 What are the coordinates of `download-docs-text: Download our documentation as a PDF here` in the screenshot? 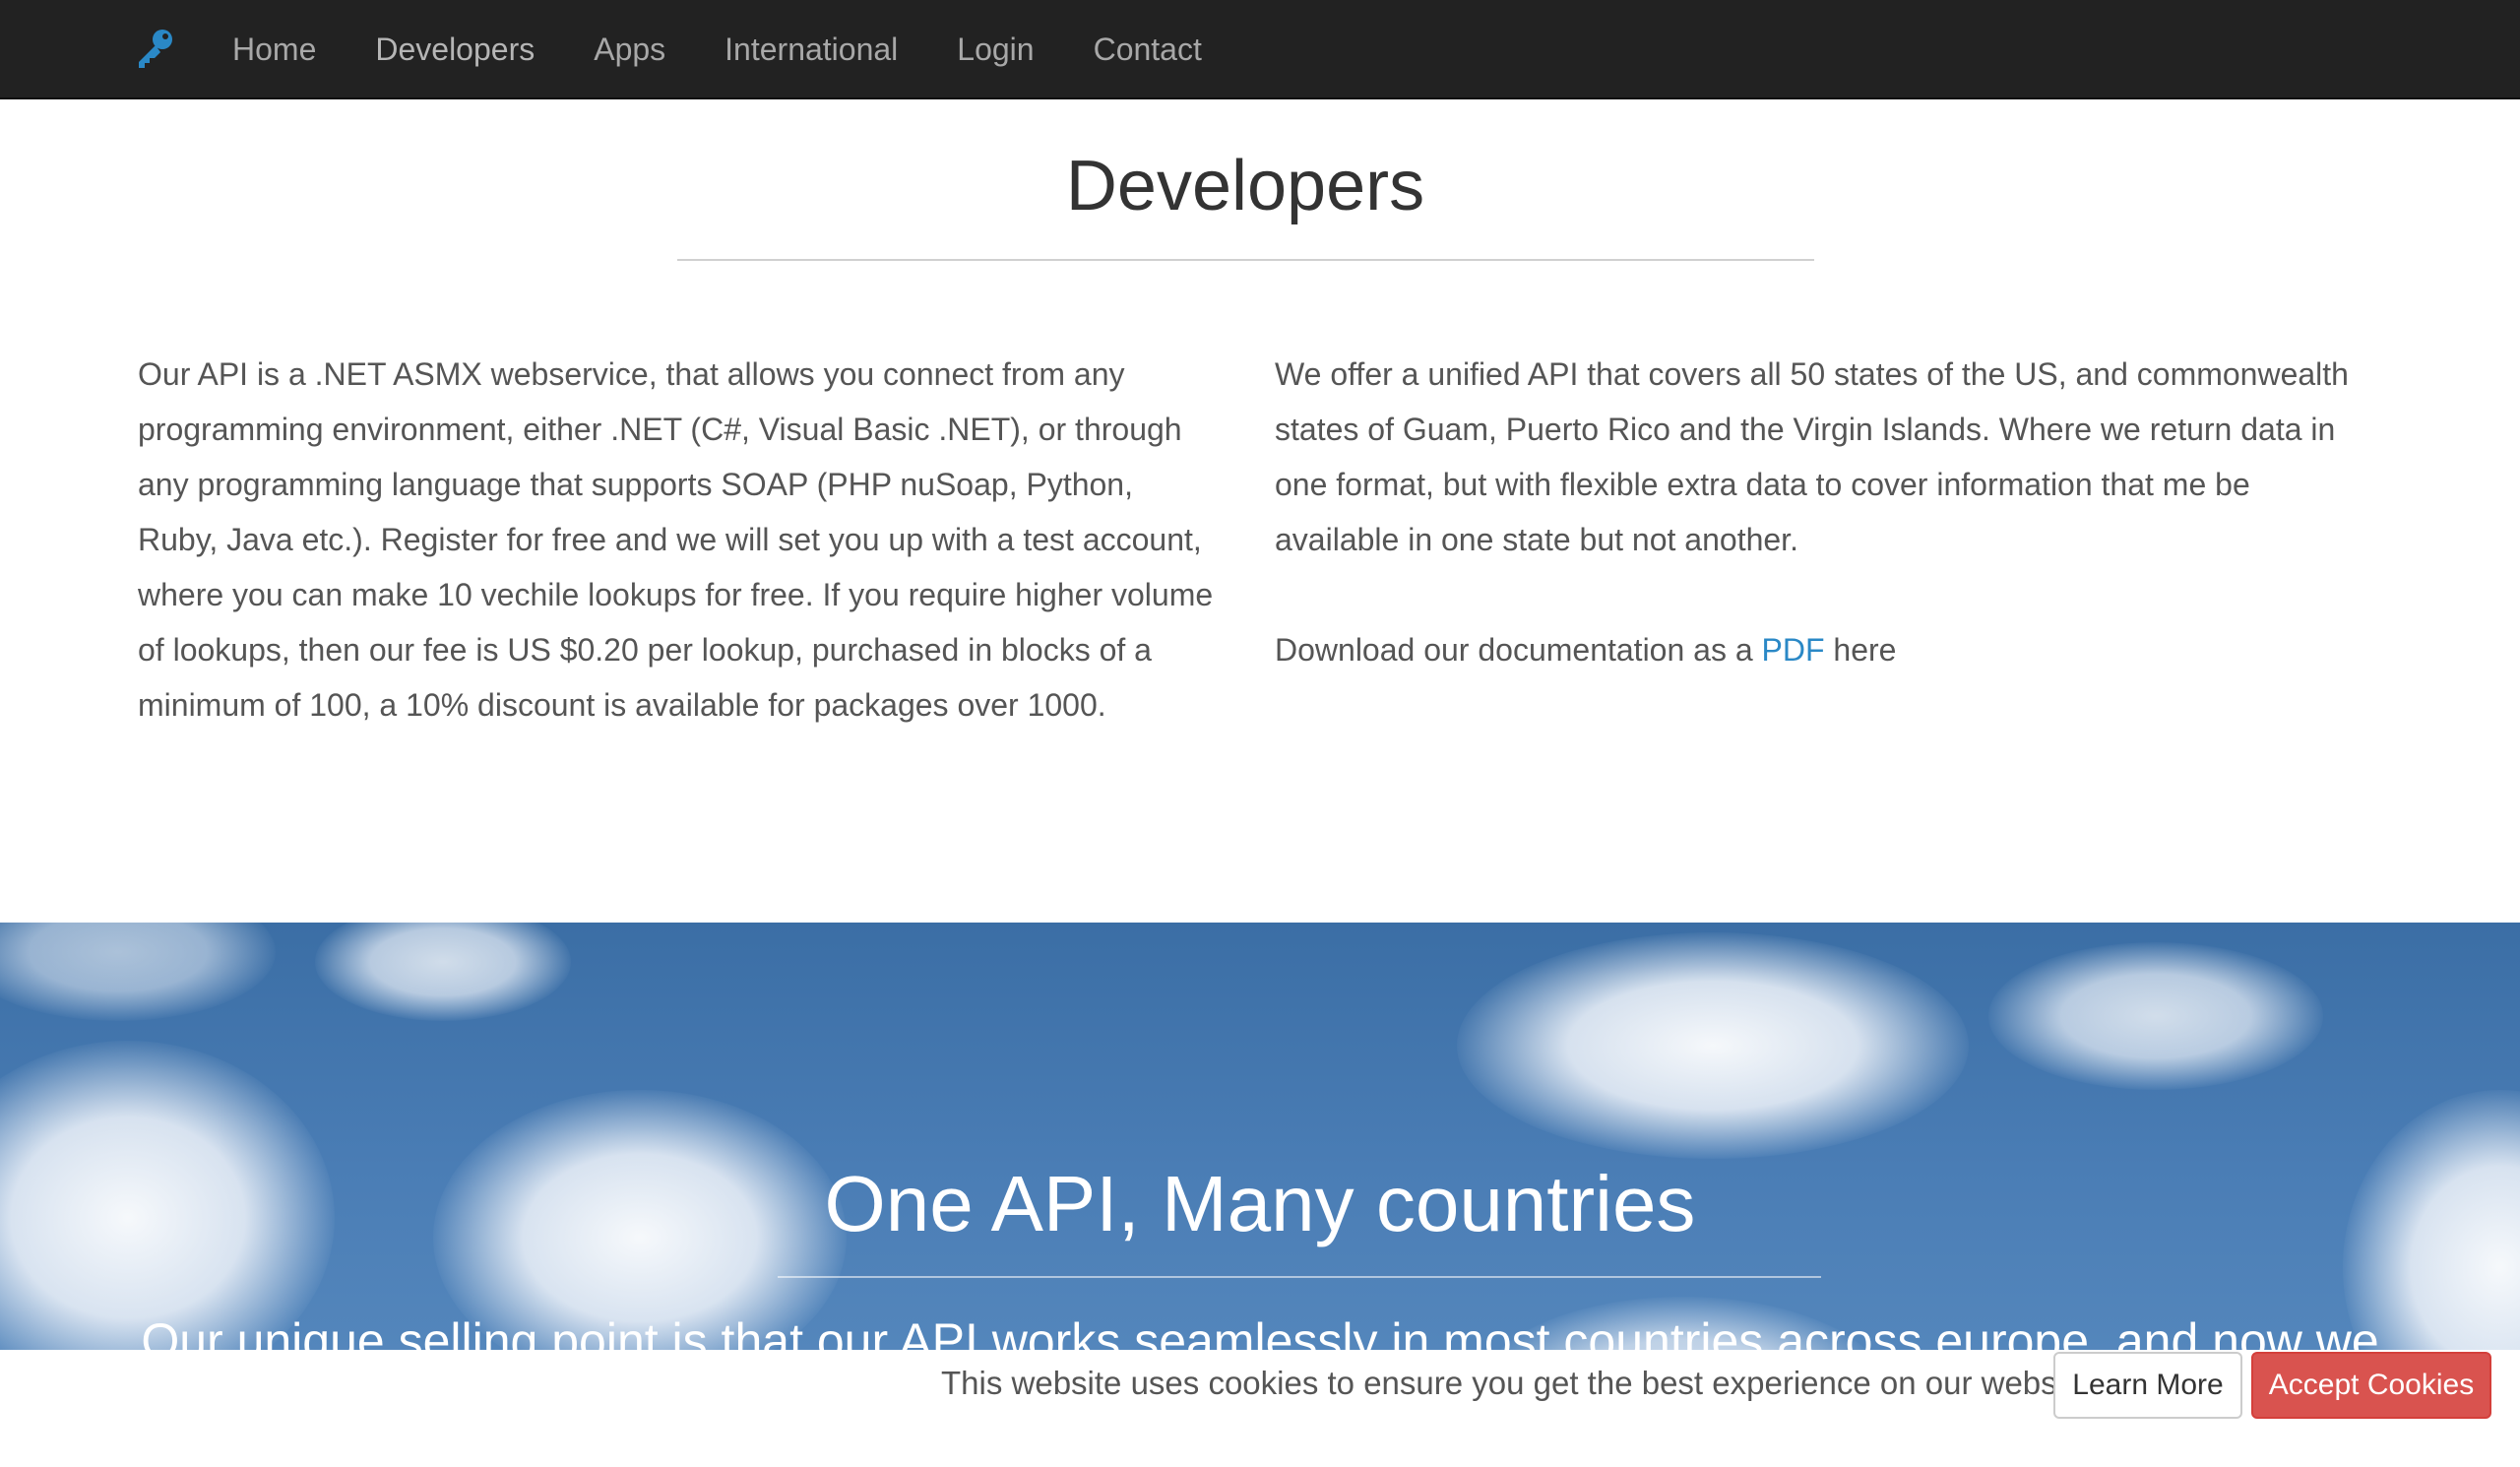 It's located at (1826, 649).